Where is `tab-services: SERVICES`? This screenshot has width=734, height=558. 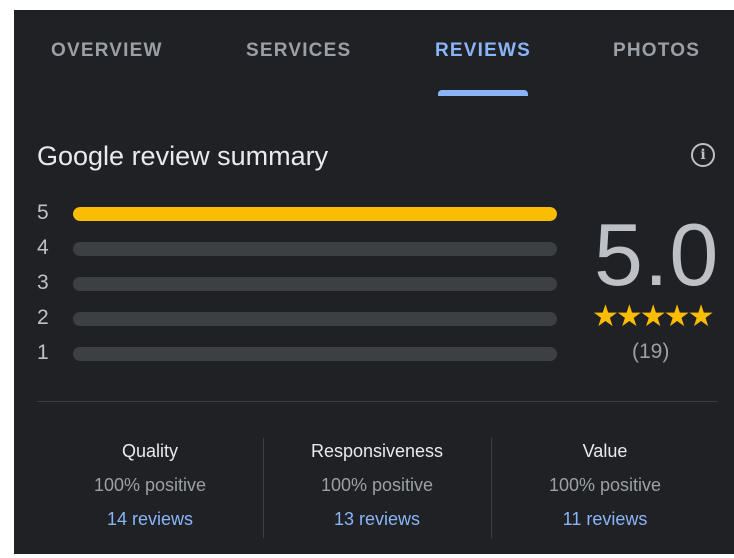 tab-services: SERVICES is located at coordinates (298, 51).